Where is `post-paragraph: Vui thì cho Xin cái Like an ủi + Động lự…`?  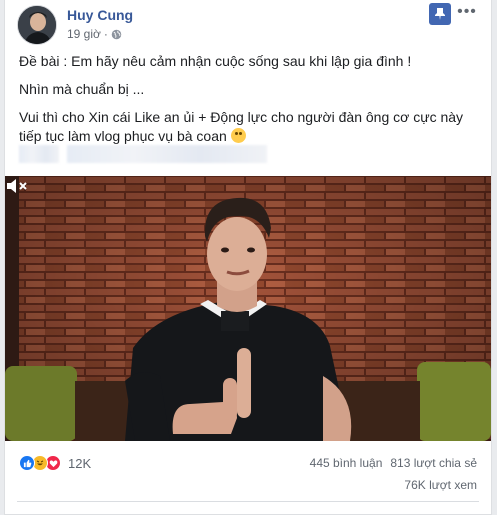
post-paragraph: Vui thì cho Xin cái Like an ủi + Động lự… is located at coordinates (250, 127).